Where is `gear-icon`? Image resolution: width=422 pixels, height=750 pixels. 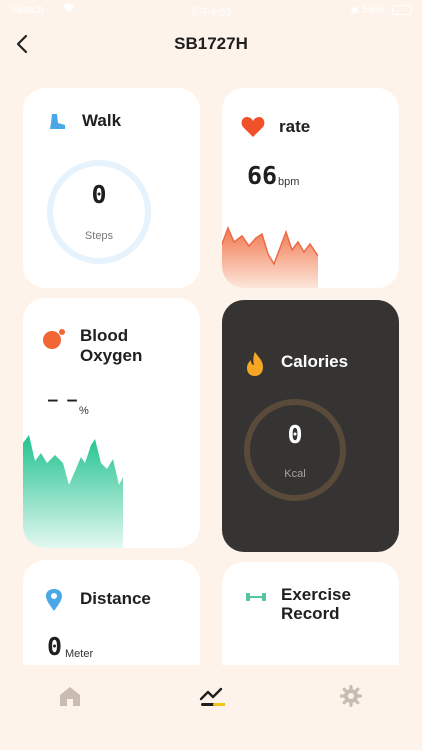 gear-icon is located at coordinates (351, 696).